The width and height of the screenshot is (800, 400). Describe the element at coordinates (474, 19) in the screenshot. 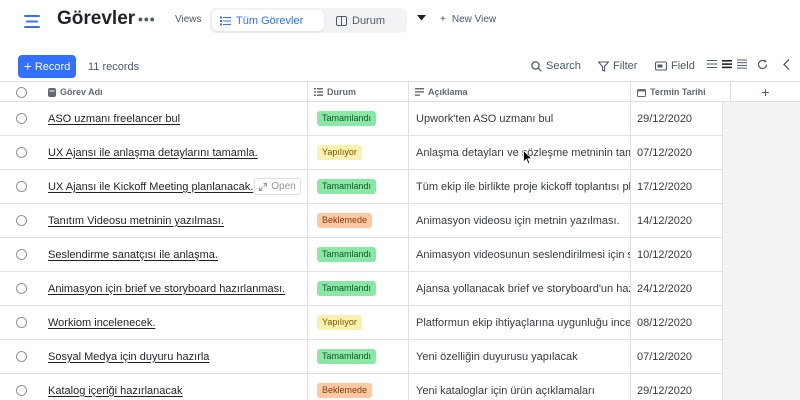

I see `new-view-label: New View` at that location.